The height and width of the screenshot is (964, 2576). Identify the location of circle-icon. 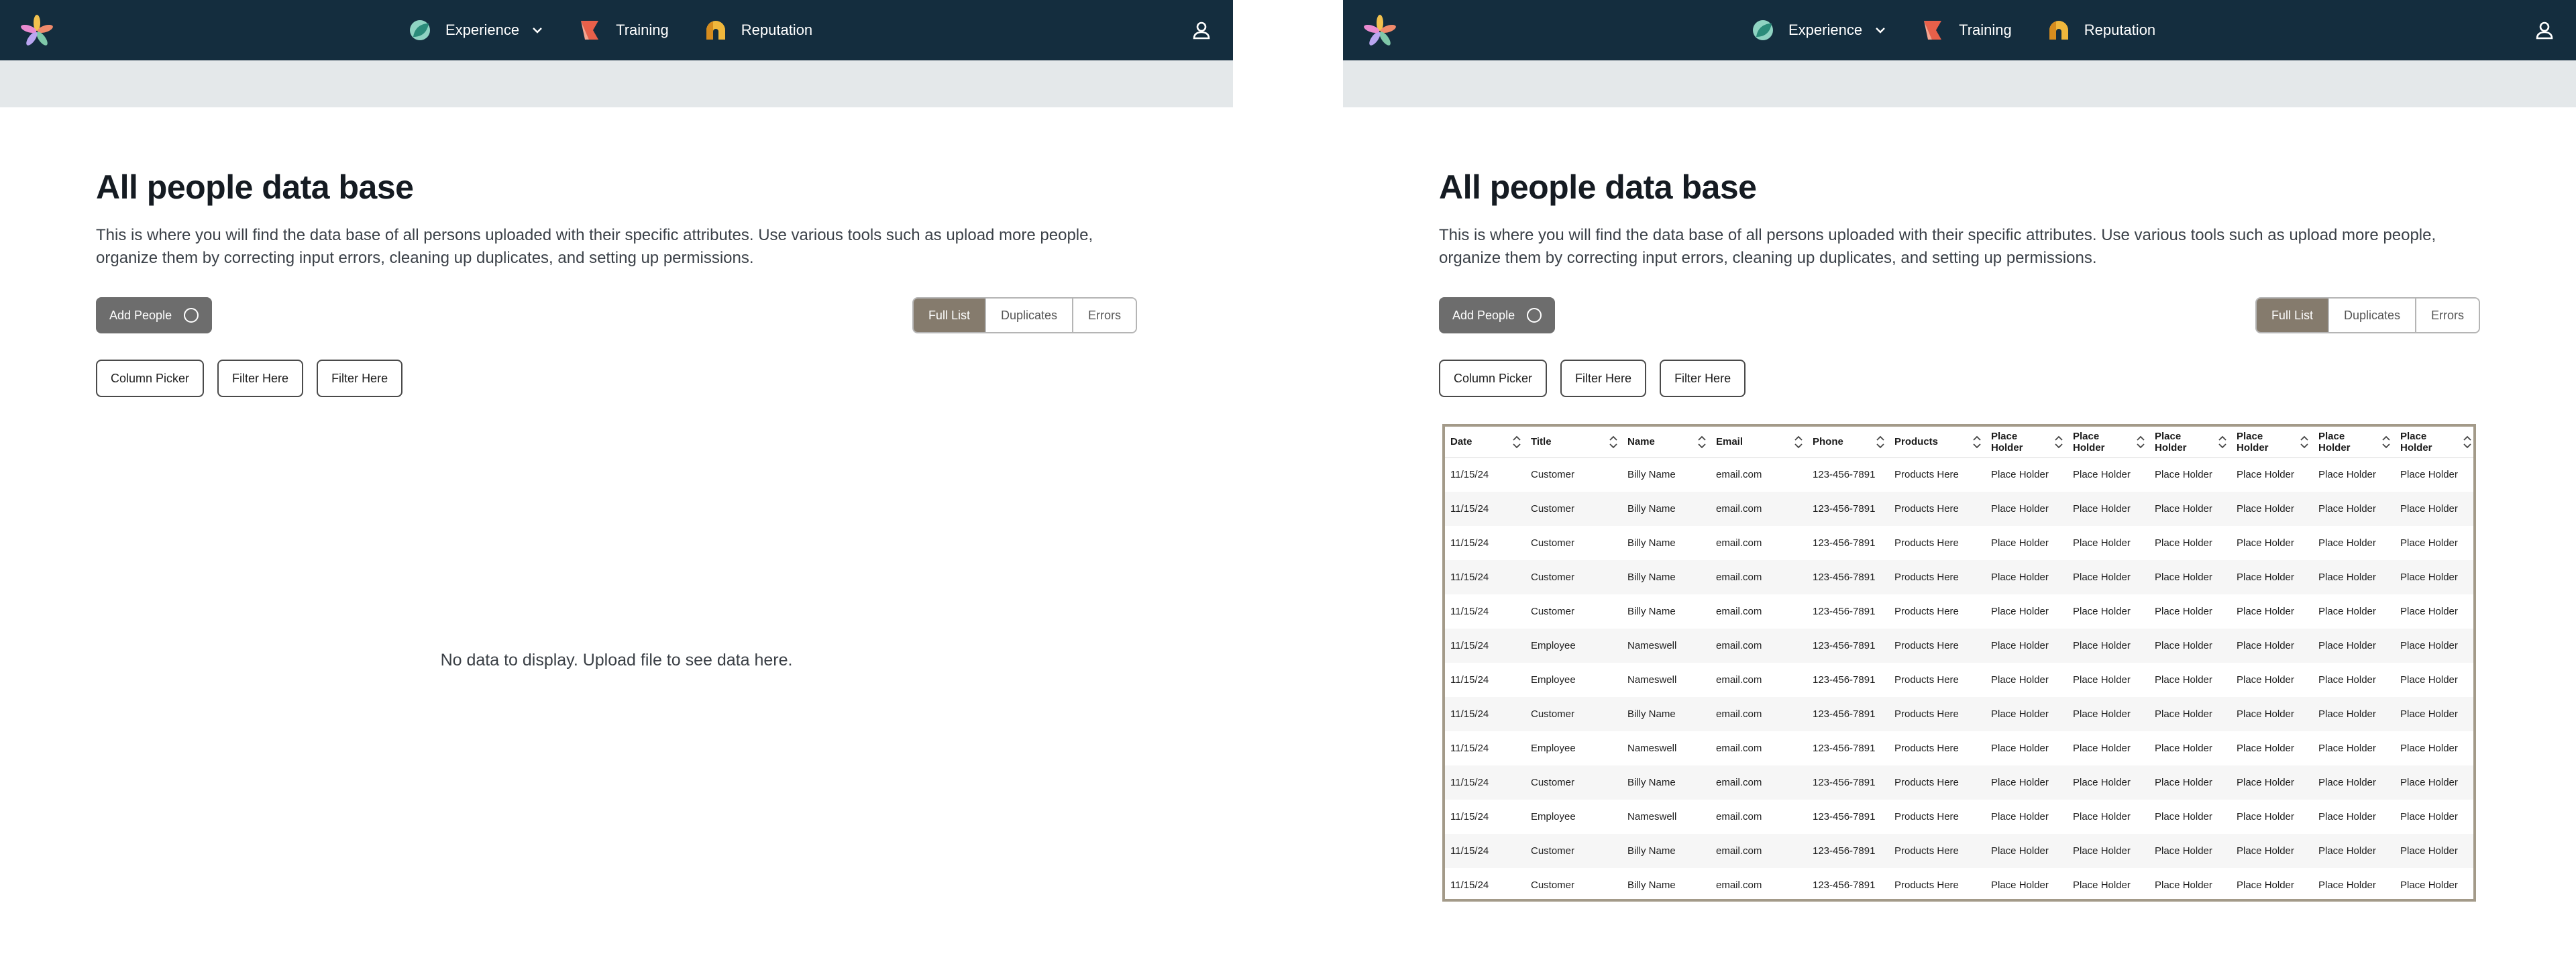
(1534, 315).